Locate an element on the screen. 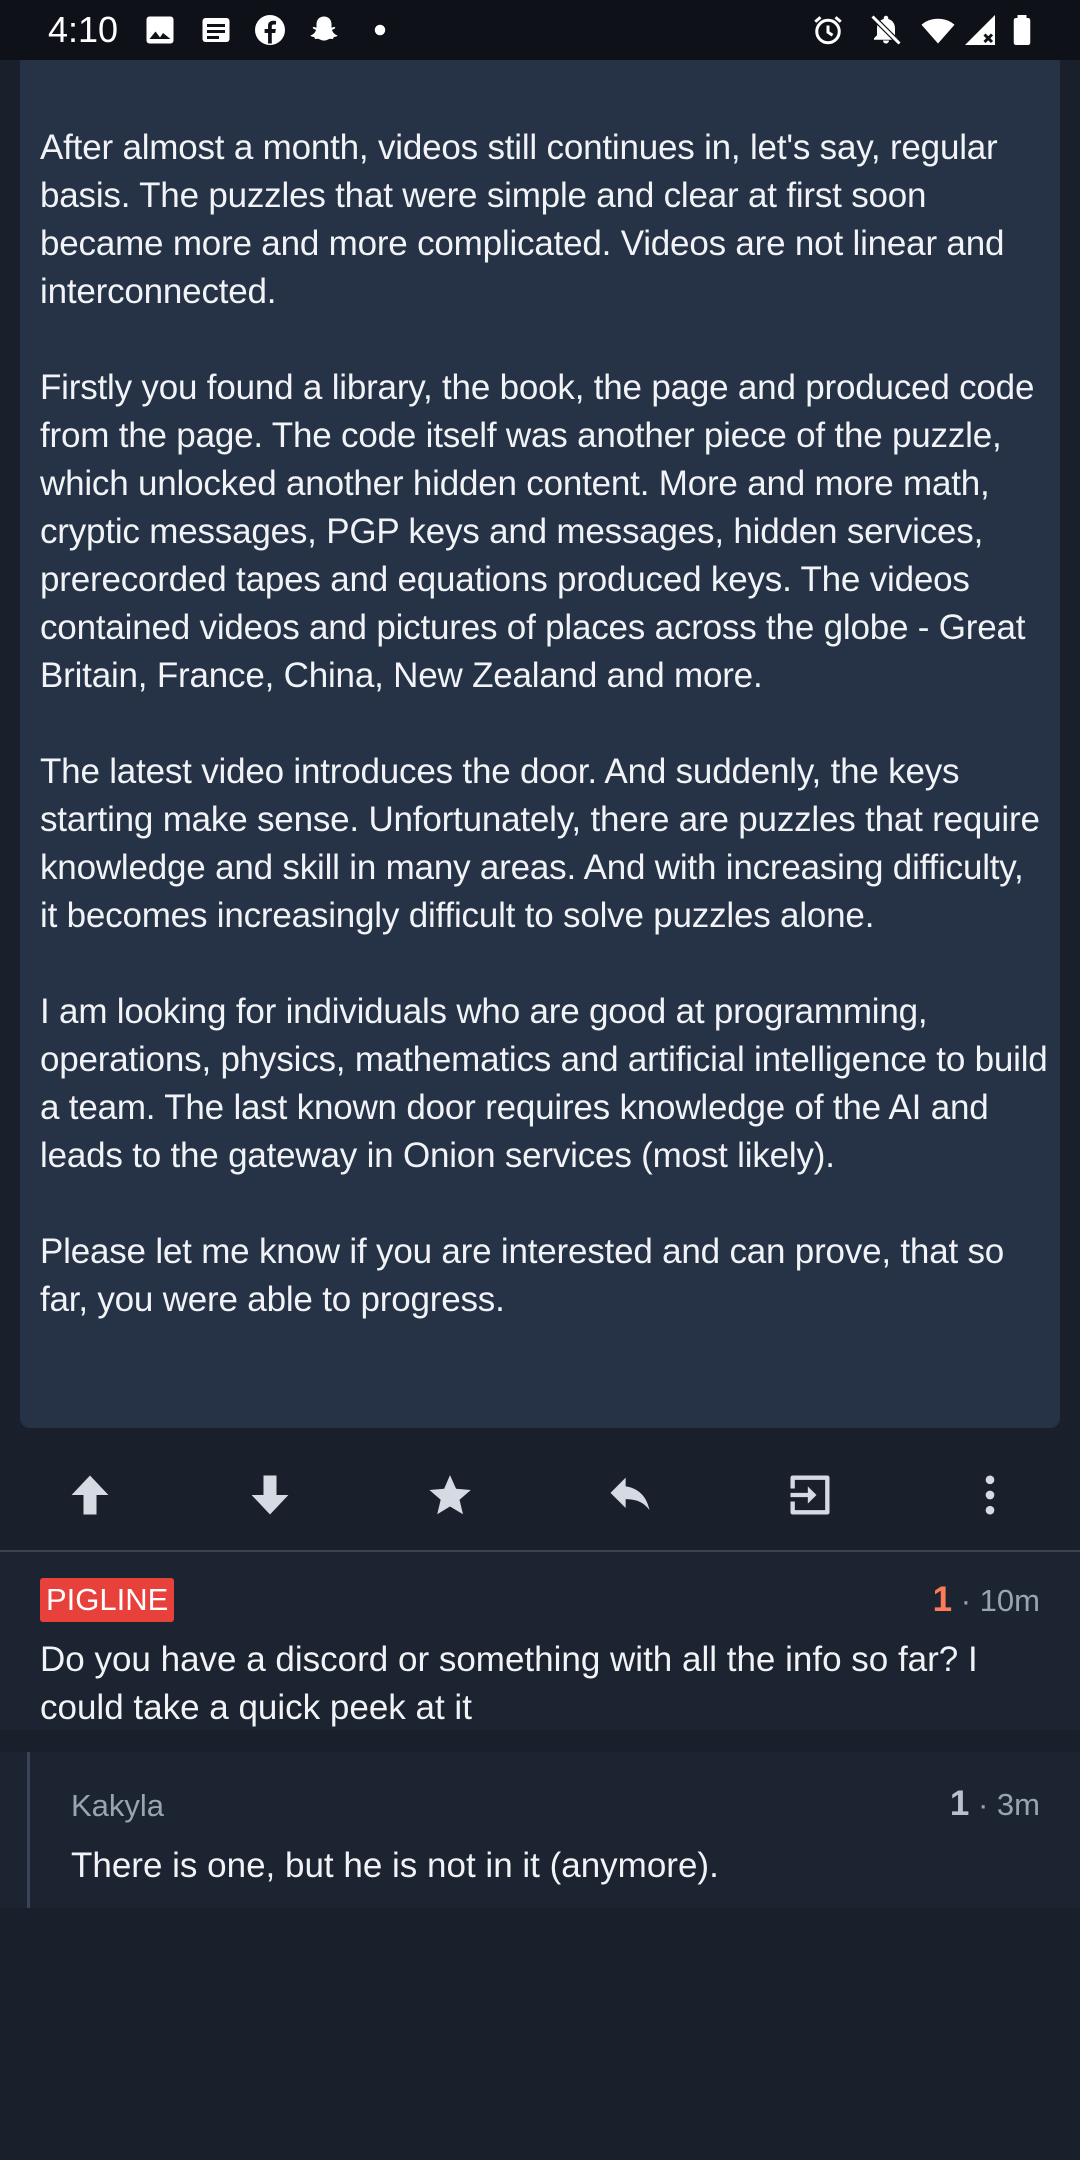  post-action-bar is located at coordinates (540, 1495).